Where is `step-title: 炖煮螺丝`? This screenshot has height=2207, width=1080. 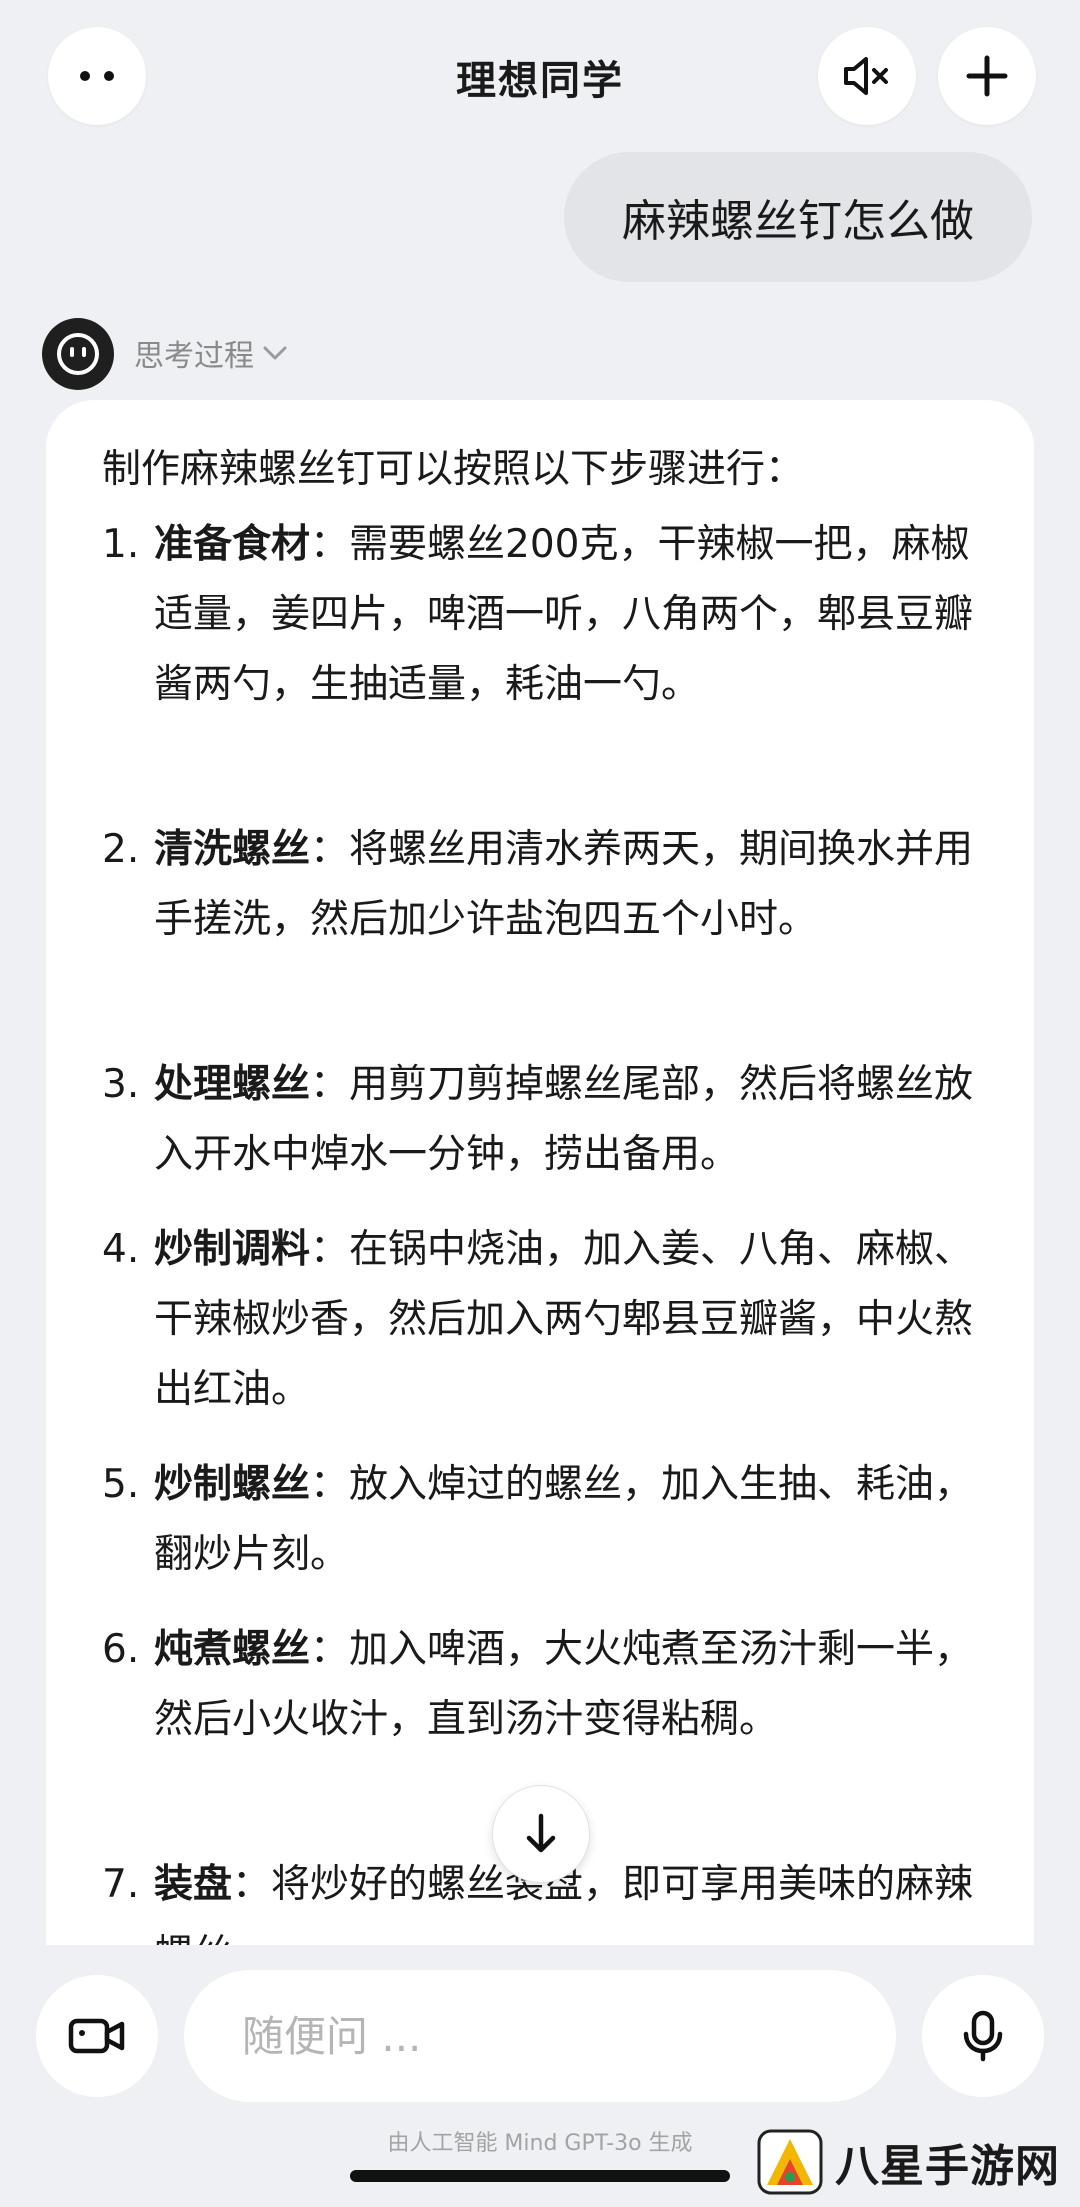
step-title: 炖煮螺丝 is located at coordinates (232, 1649).